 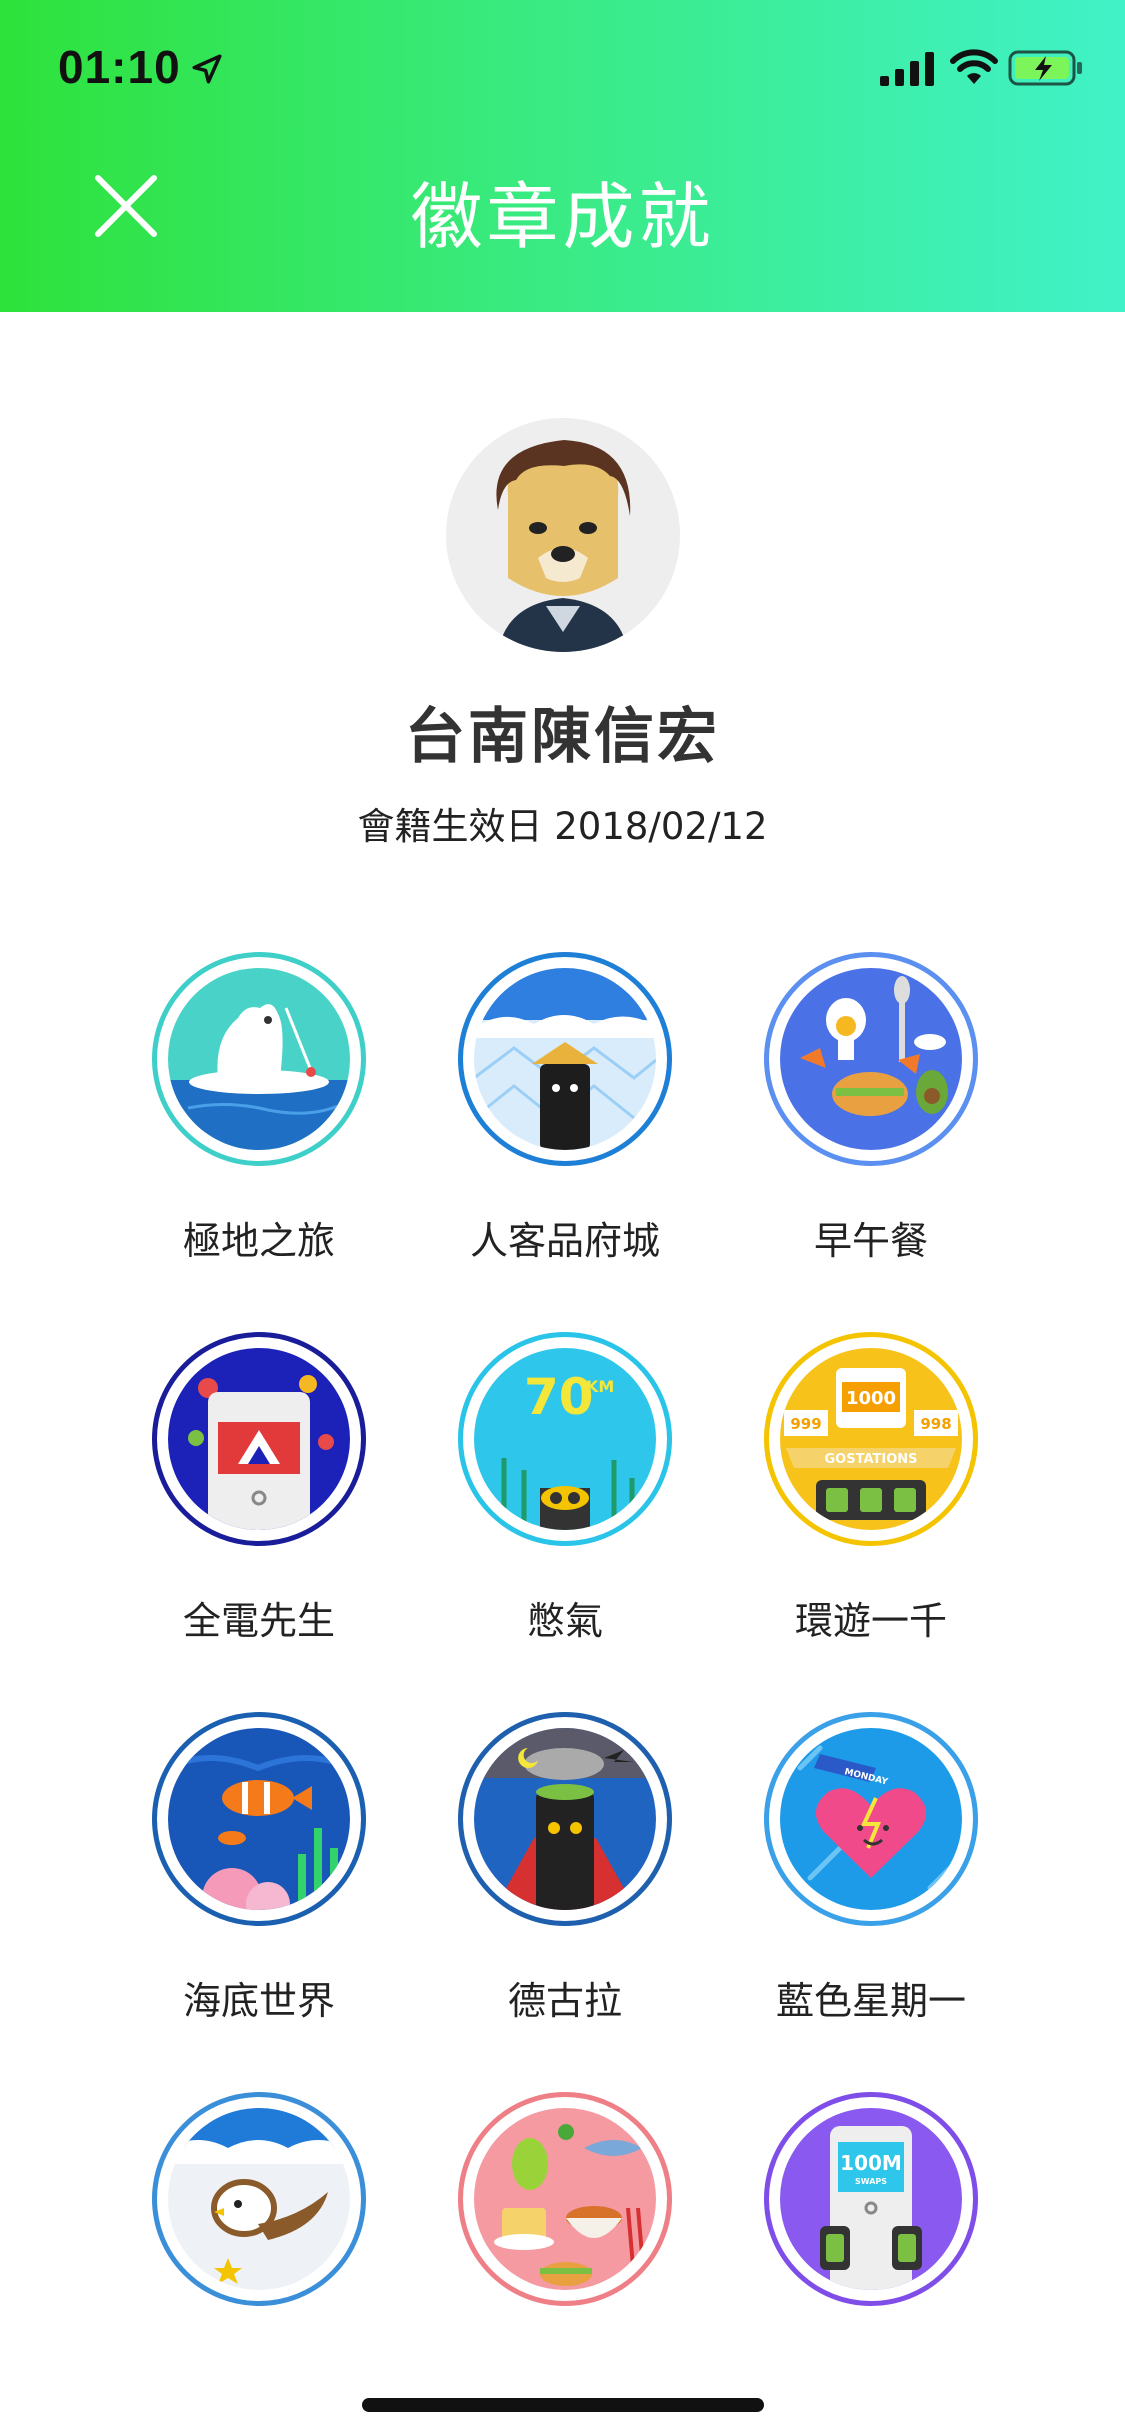 I want to click on doge-avatar-icon, so click(x=563, y=546).